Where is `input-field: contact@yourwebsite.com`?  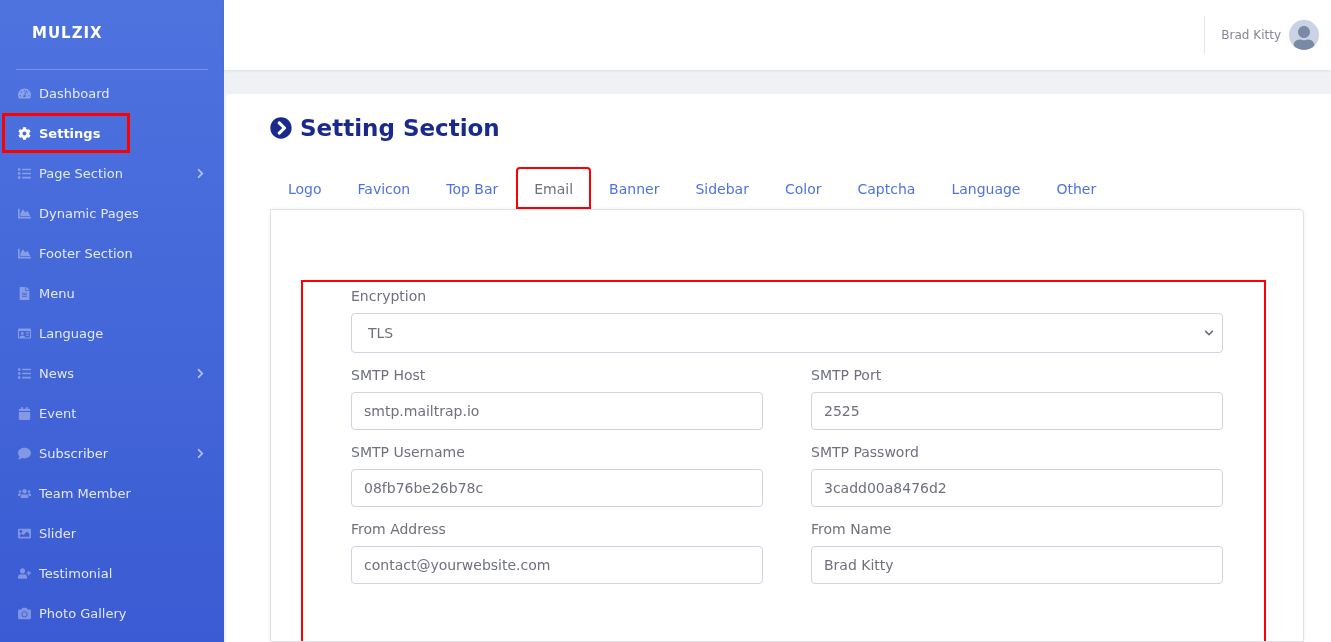
input-field: contact@yourwebsite.com is located at coordinates (557, 565).